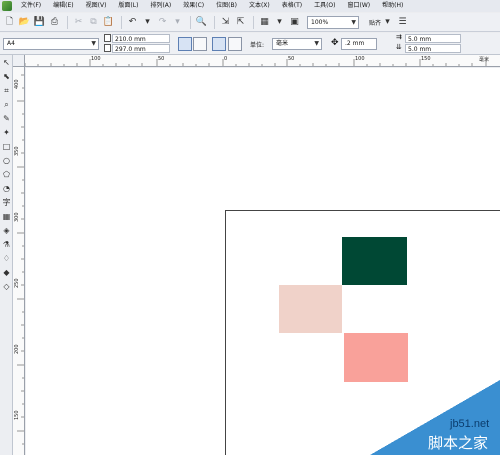 Image resolution: width=500 pixels, height=455 pixels. What do you see at coordinates (31, 6) in the screenshot?
I see `menu-file: 文件(F)` at bounding box center [31, 6].